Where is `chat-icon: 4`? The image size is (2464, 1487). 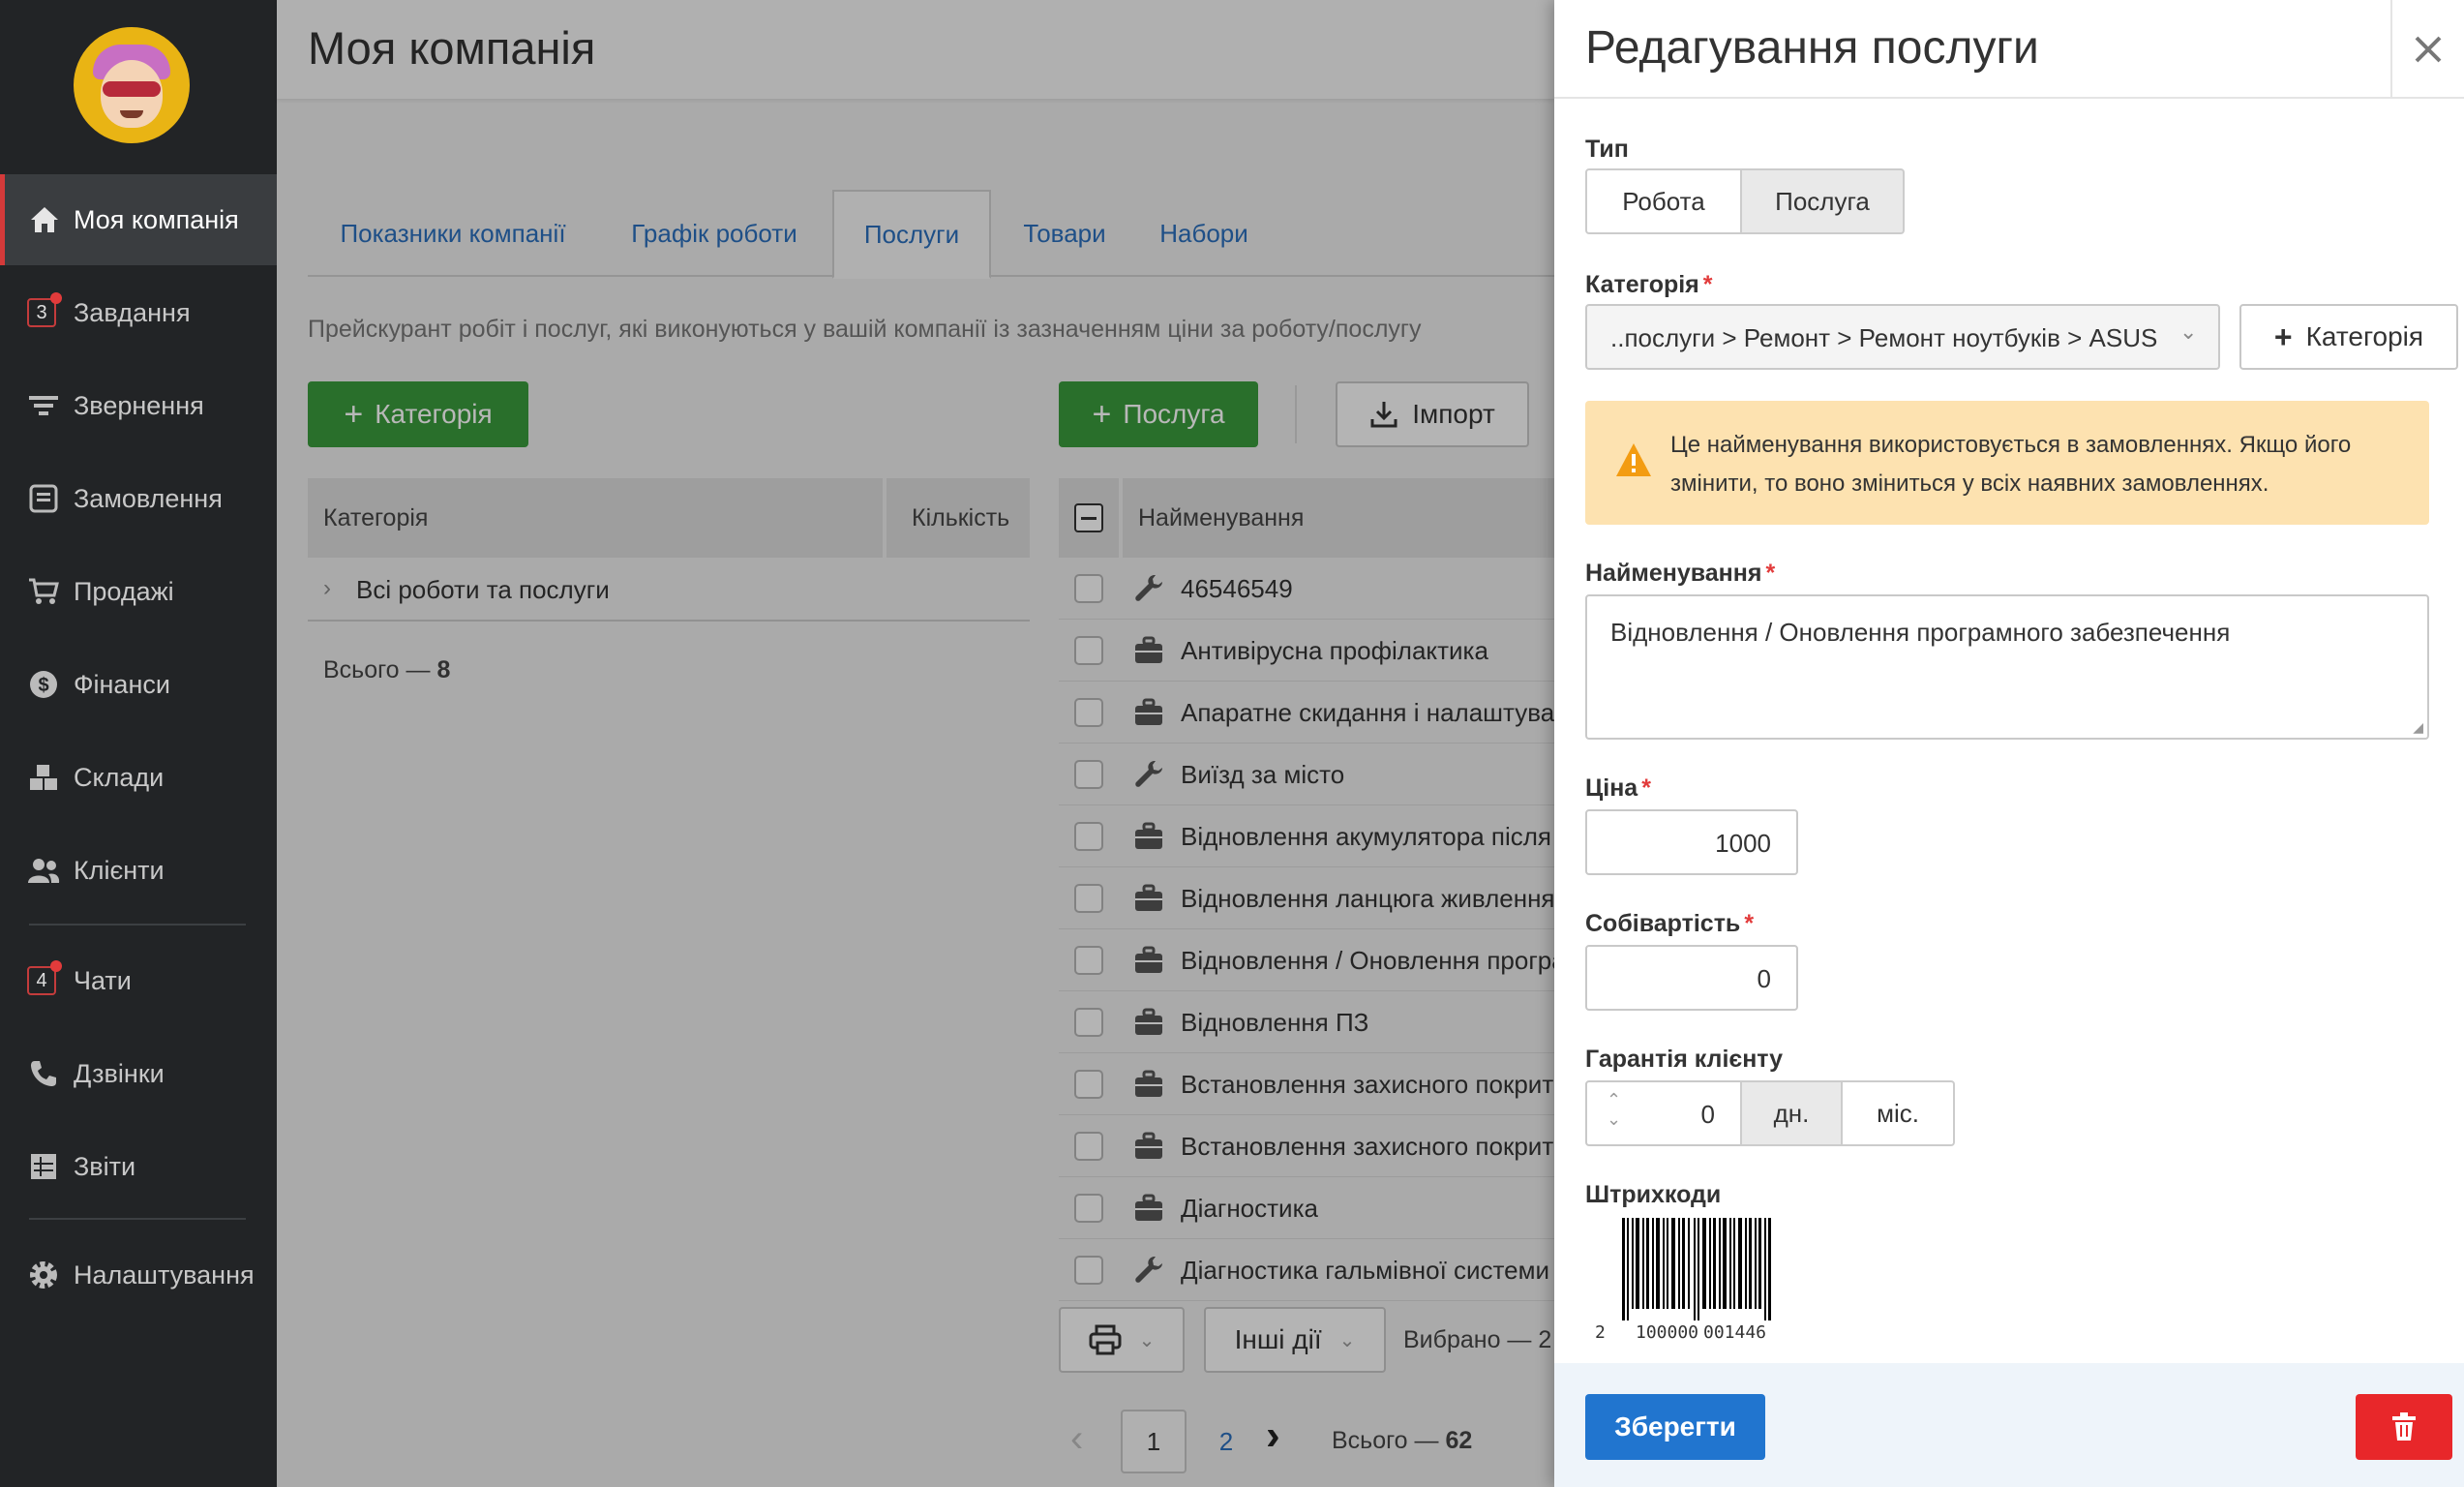 chat-icon: 4 is located at coordinates (44, 978).